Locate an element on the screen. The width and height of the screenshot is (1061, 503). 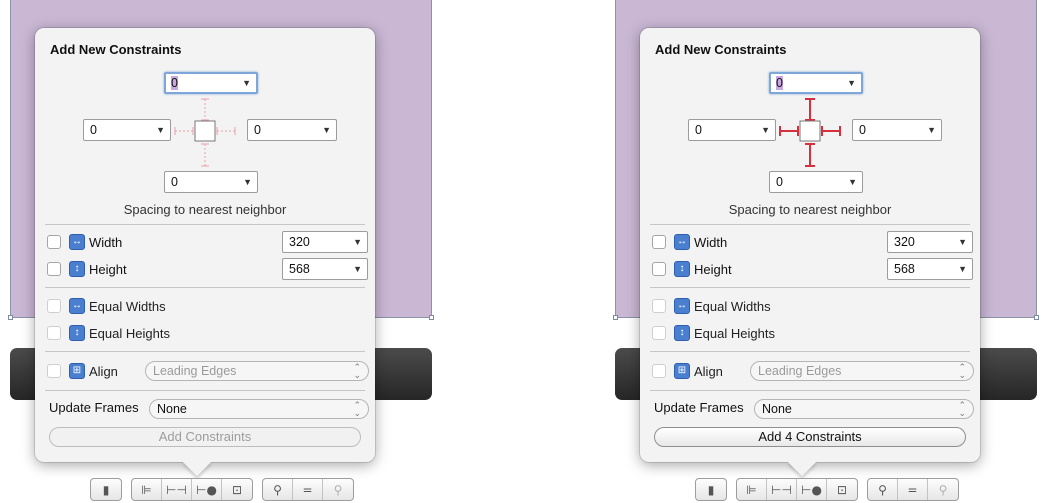
align-row: ⊞ Align is located at coordinates (687, 371).